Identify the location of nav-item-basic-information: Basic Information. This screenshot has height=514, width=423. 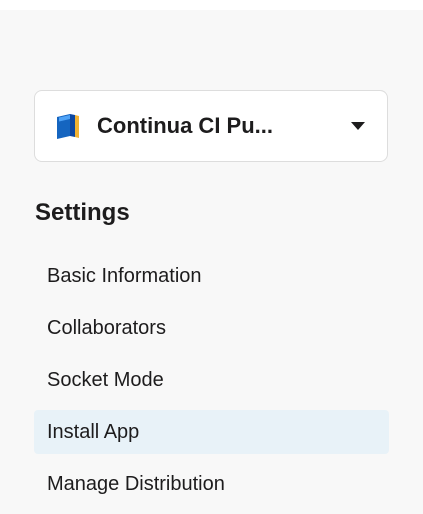
(211, 276).